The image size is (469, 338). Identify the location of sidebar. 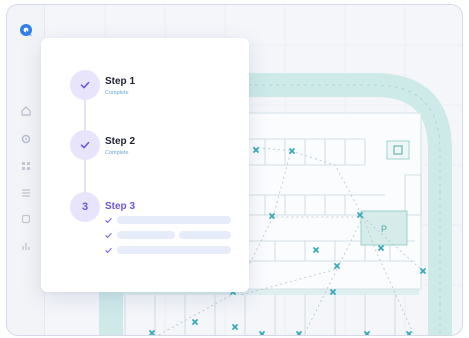
(26, 170).